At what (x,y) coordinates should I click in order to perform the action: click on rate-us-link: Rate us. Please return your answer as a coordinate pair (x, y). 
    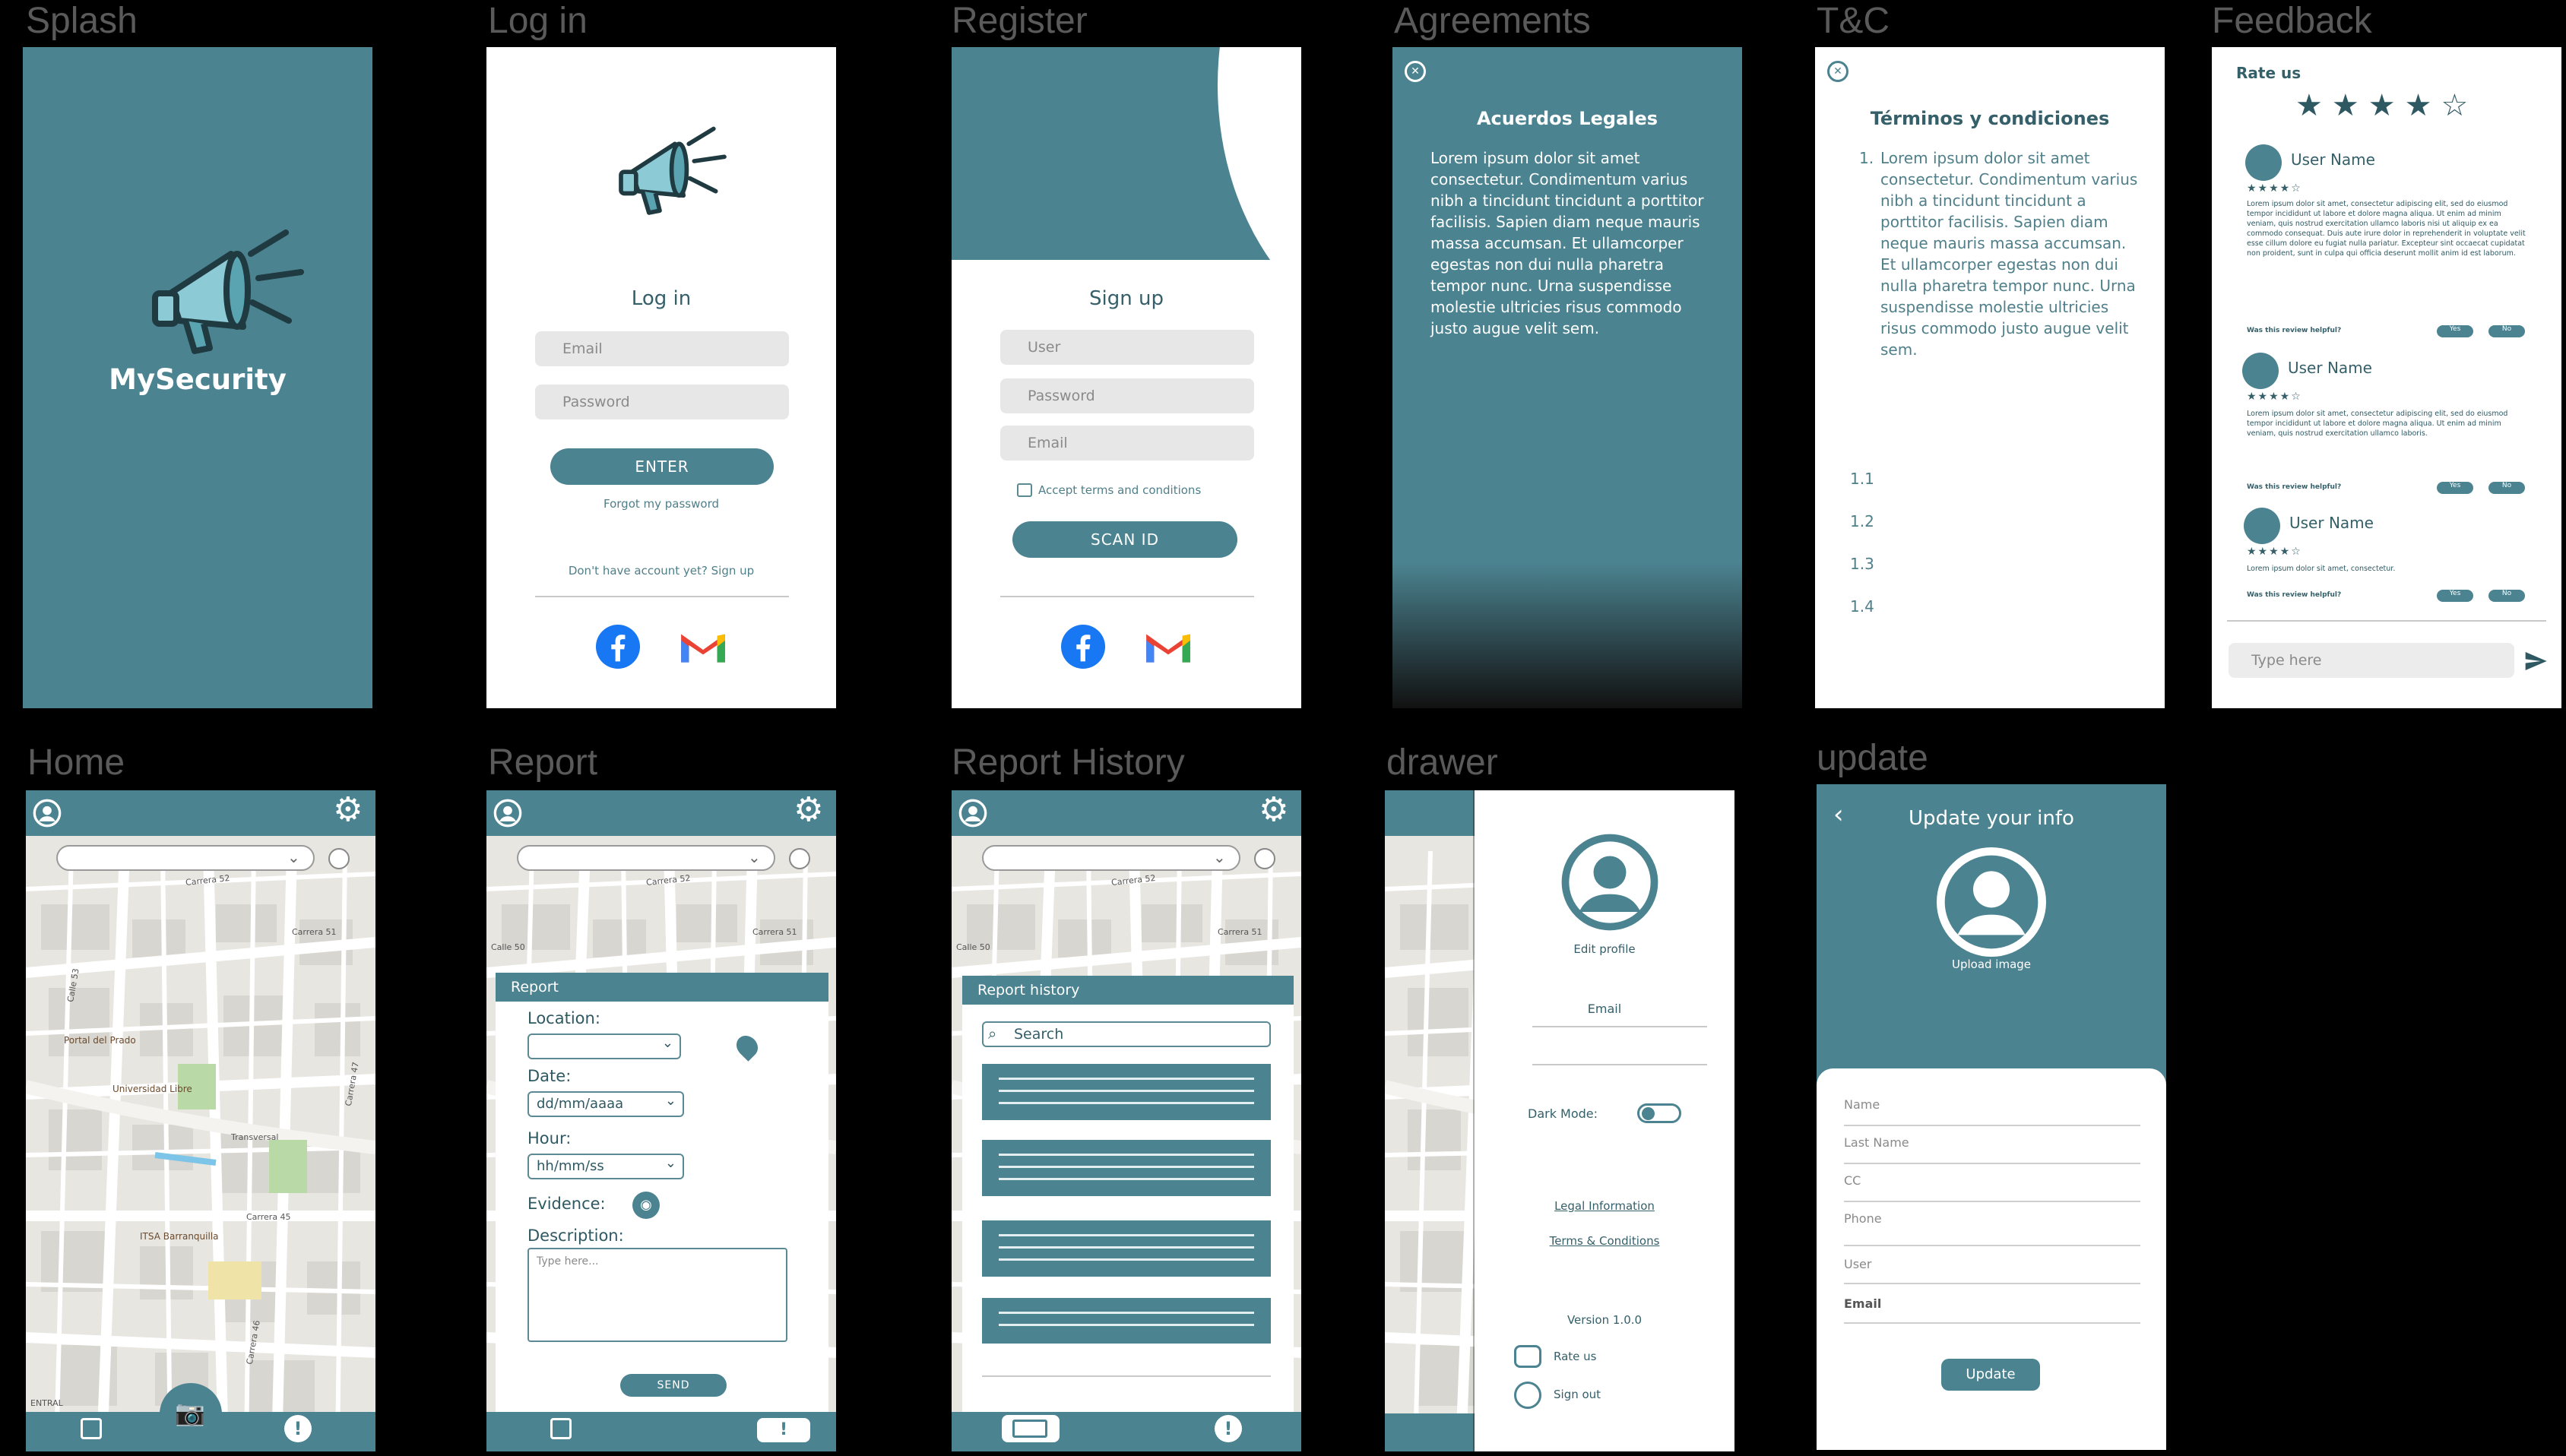
    Looking at the image, I should click on (1575, 1356).